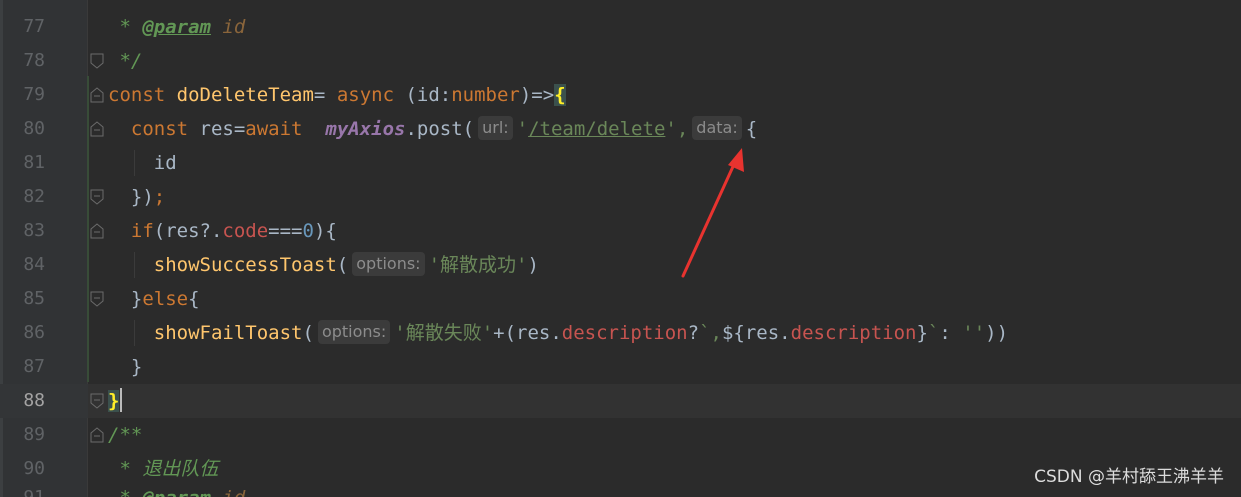  Describe the element at coordinates (1129, 477) in the screenshot. I see `watermark: CSDN @羊村舔王沸羊羊` at that location.